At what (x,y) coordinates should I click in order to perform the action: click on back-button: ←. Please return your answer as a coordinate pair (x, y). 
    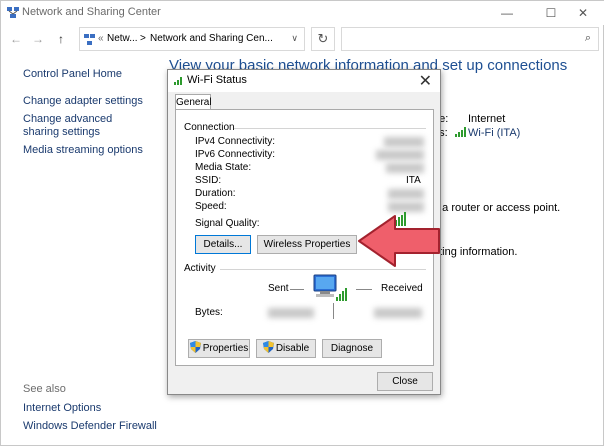
    Looking at the image, I should click on (16, 39).